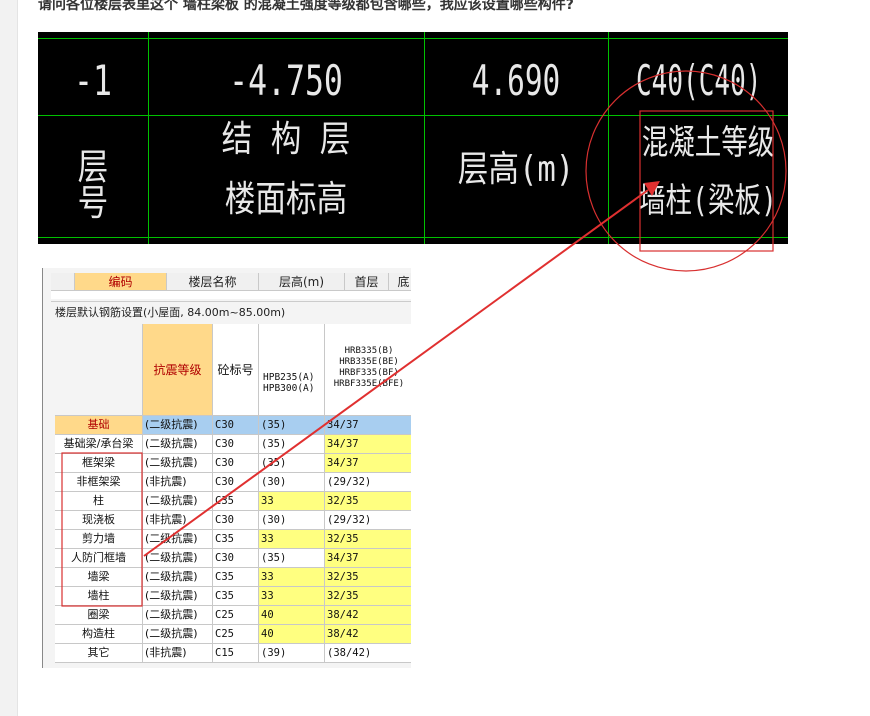 Image resolution: width=870 pixels, height=716 pixels. What do you see at coordinates (231, 312) in the screenshot?
I see `settings-subtitle: 楼层默认钢筋设置(小屋面, 84.00m~85.00m)` at bounding box center [231, 312].